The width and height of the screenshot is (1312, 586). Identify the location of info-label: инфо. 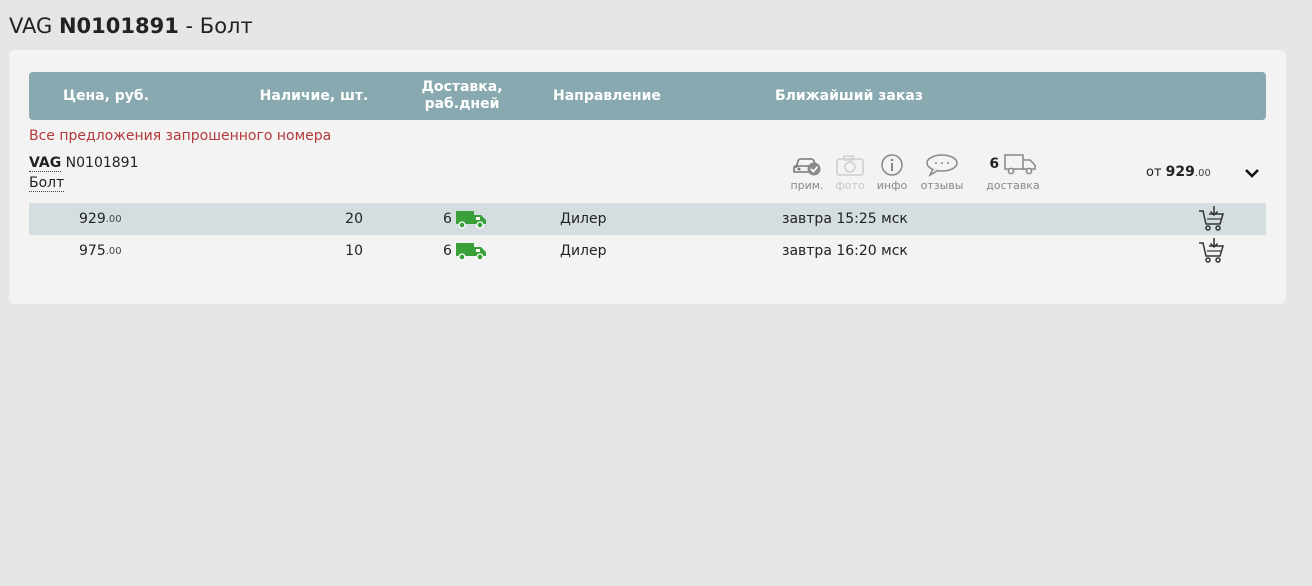
(892, 185).